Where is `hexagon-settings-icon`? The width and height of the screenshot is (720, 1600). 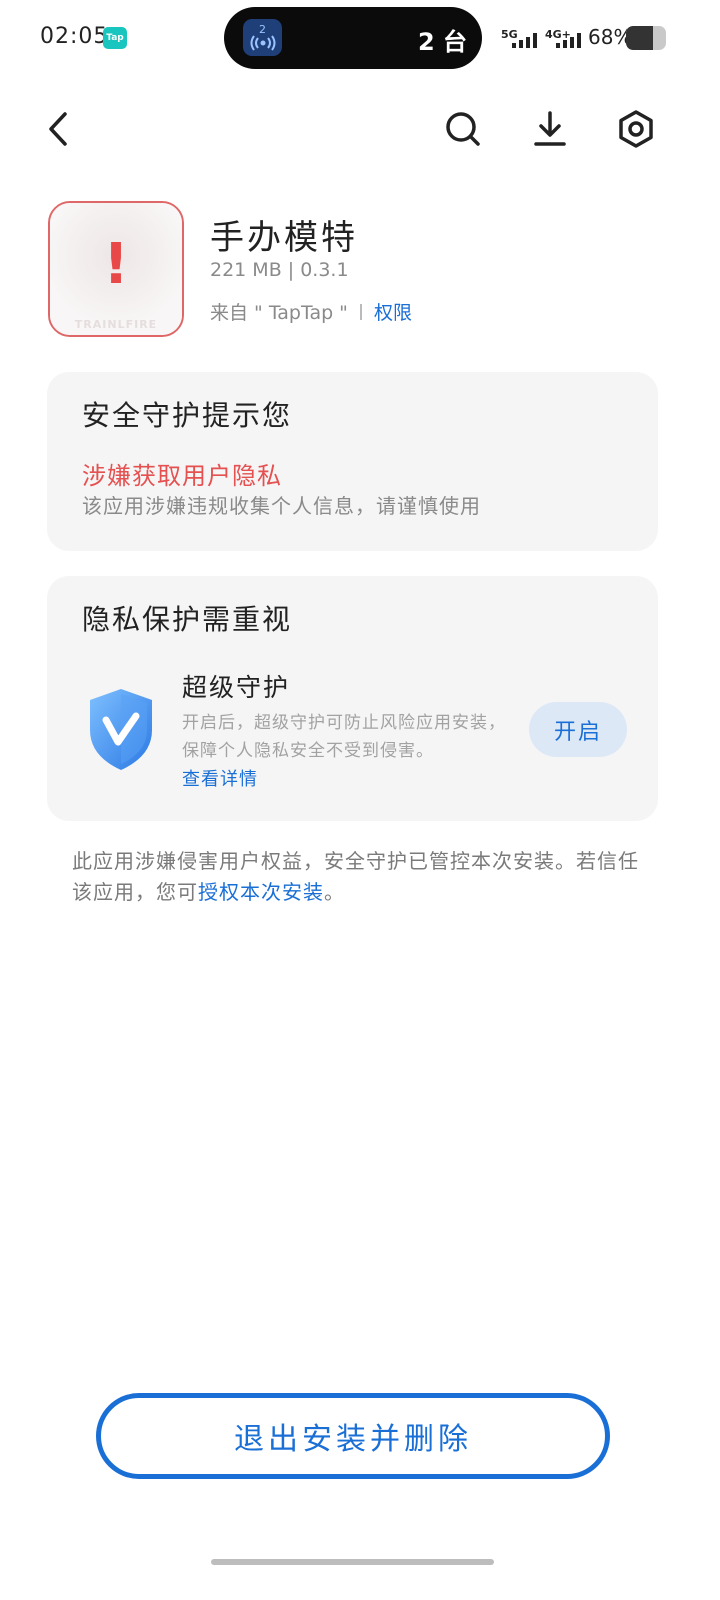 hexagon-settings-icon is located at coordinates (636, 129).